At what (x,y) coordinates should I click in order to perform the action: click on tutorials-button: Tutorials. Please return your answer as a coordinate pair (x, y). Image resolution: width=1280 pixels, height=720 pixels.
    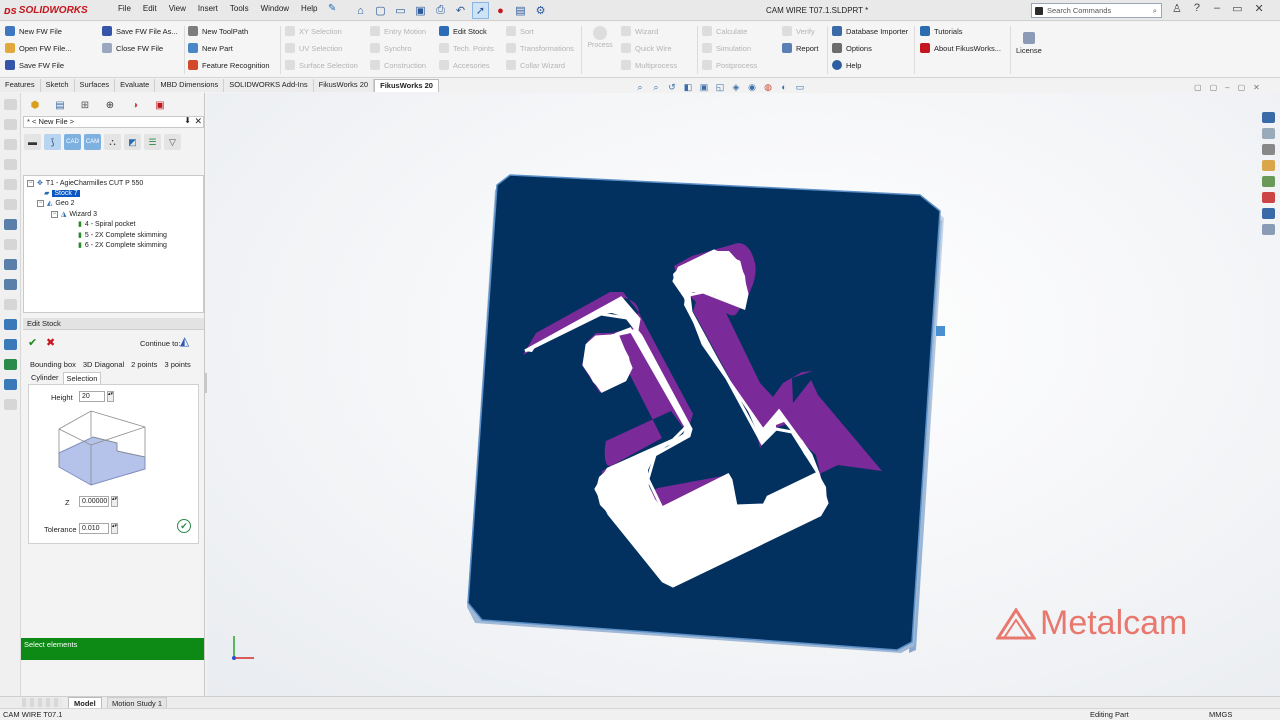
    Looking at the image, I should click on (960, 31).